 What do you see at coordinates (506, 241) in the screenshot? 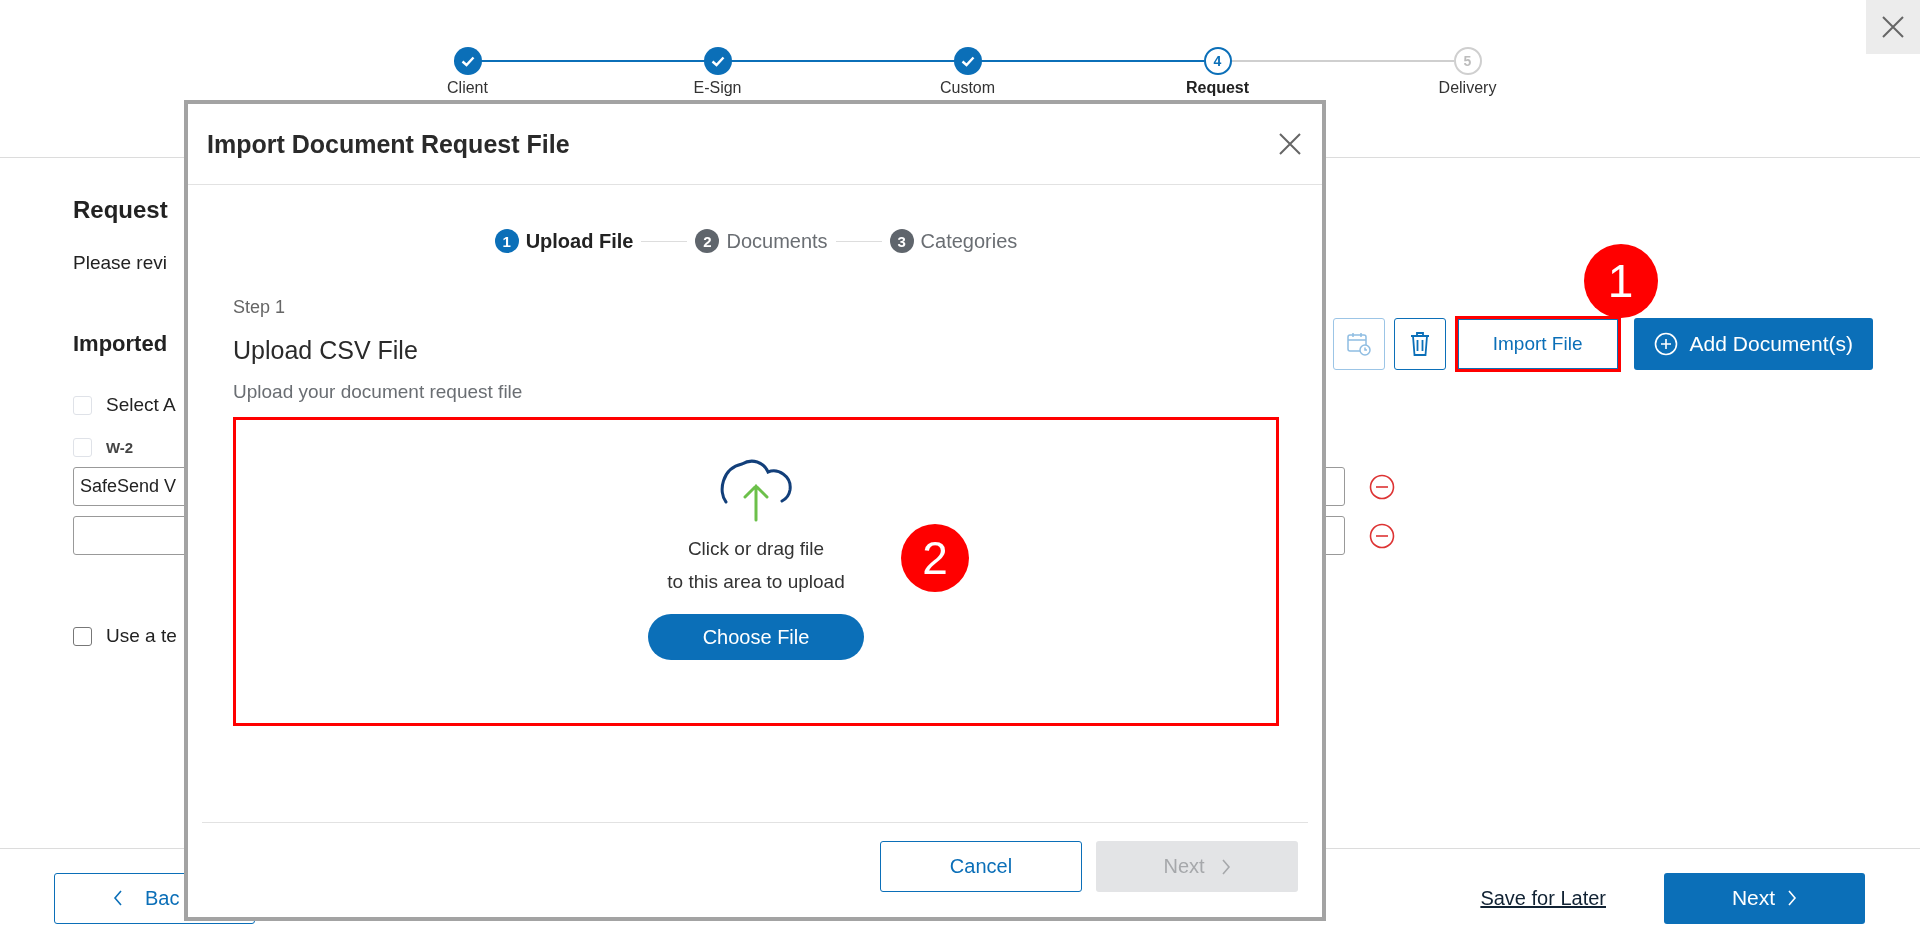
I see `step-number-badge: 1` at bounding box center [506, 241].